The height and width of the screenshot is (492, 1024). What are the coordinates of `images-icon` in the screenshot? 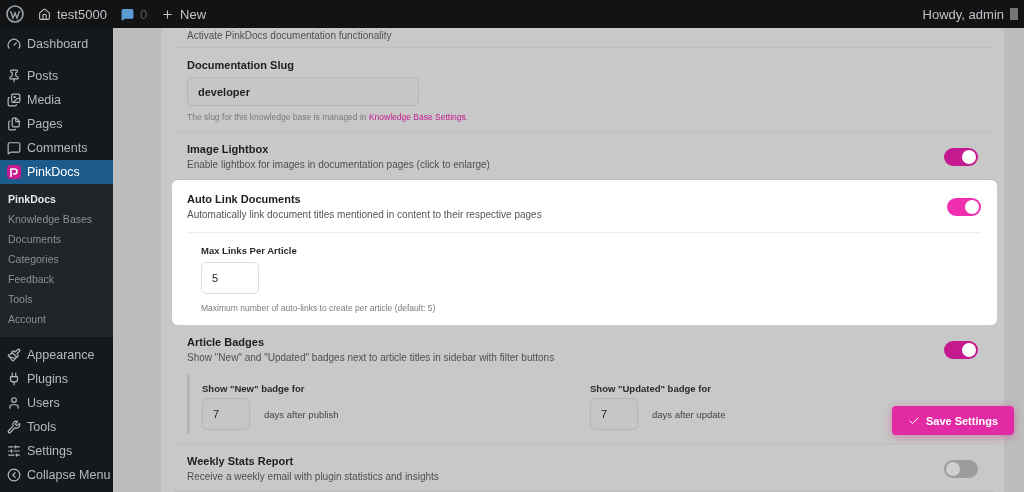 It's located at (14, 100).